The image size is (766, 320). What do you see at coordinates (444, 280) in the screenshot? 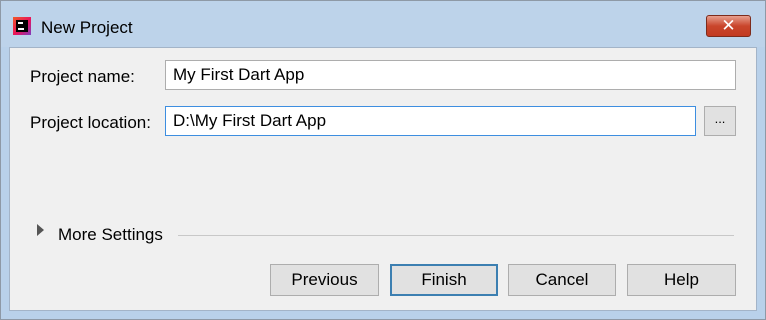
I see `finish-button: Finish` at bounding box center [444, 280].